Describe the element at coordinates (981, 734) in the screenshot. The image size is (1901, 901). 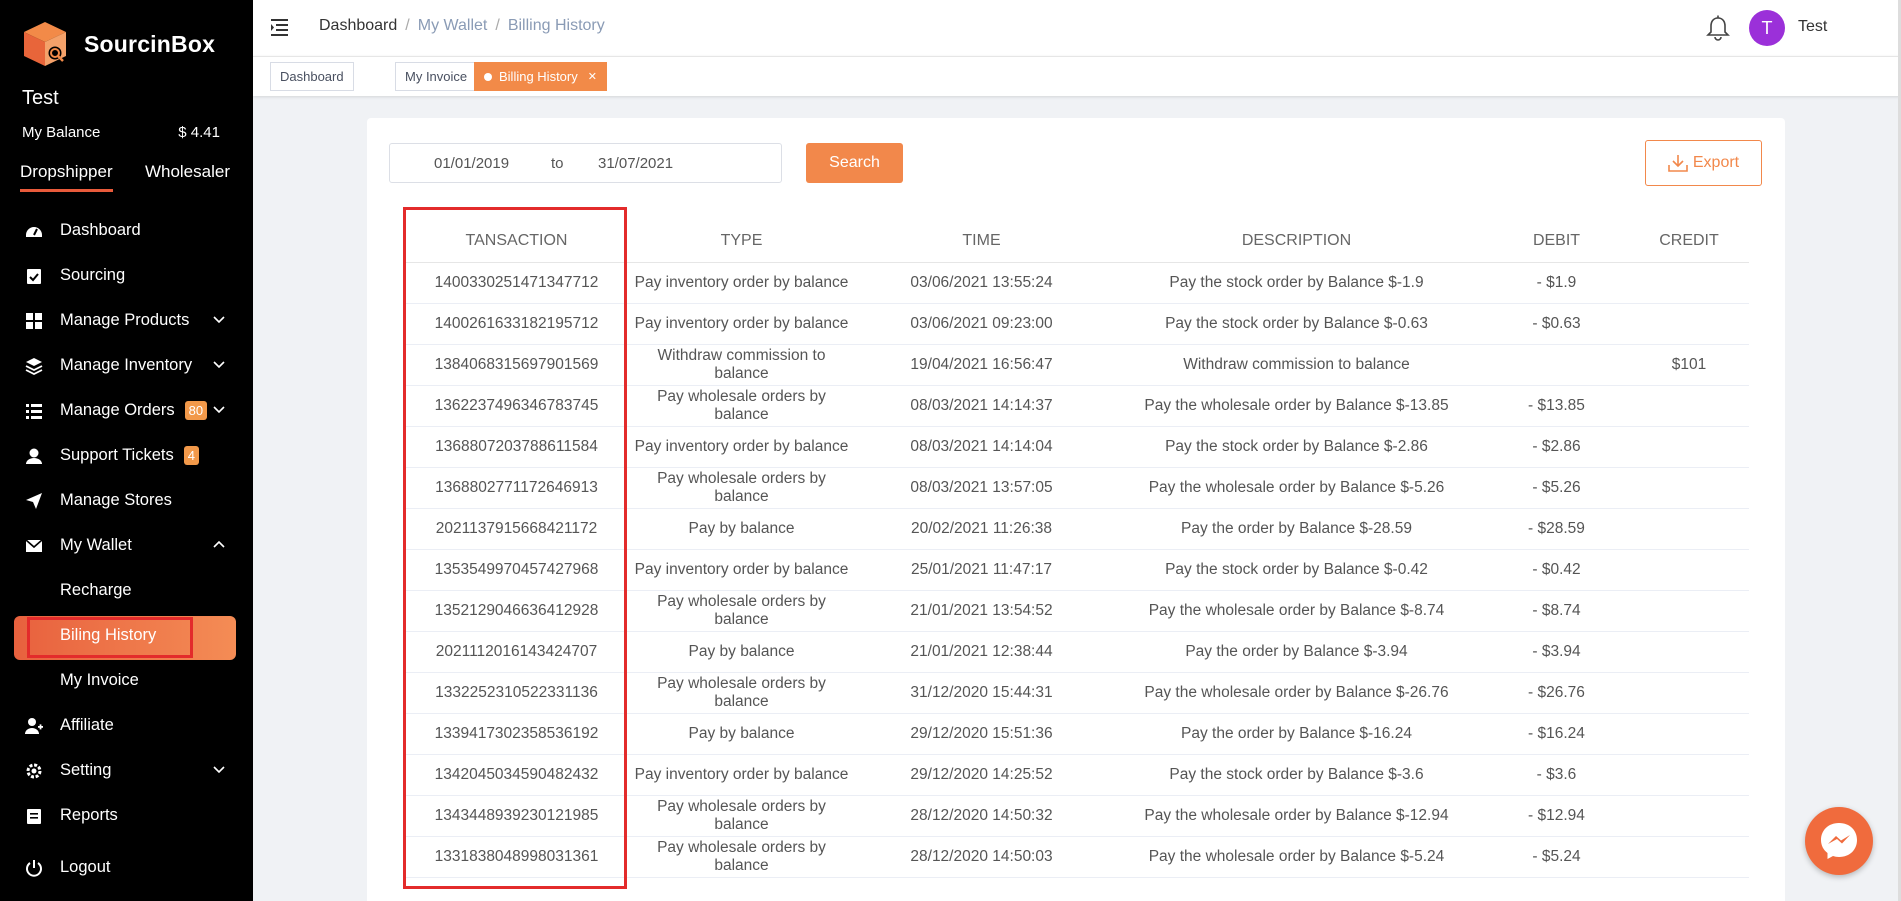
I see `transaction-time: 29/12/2020 15:51:36` at that location.